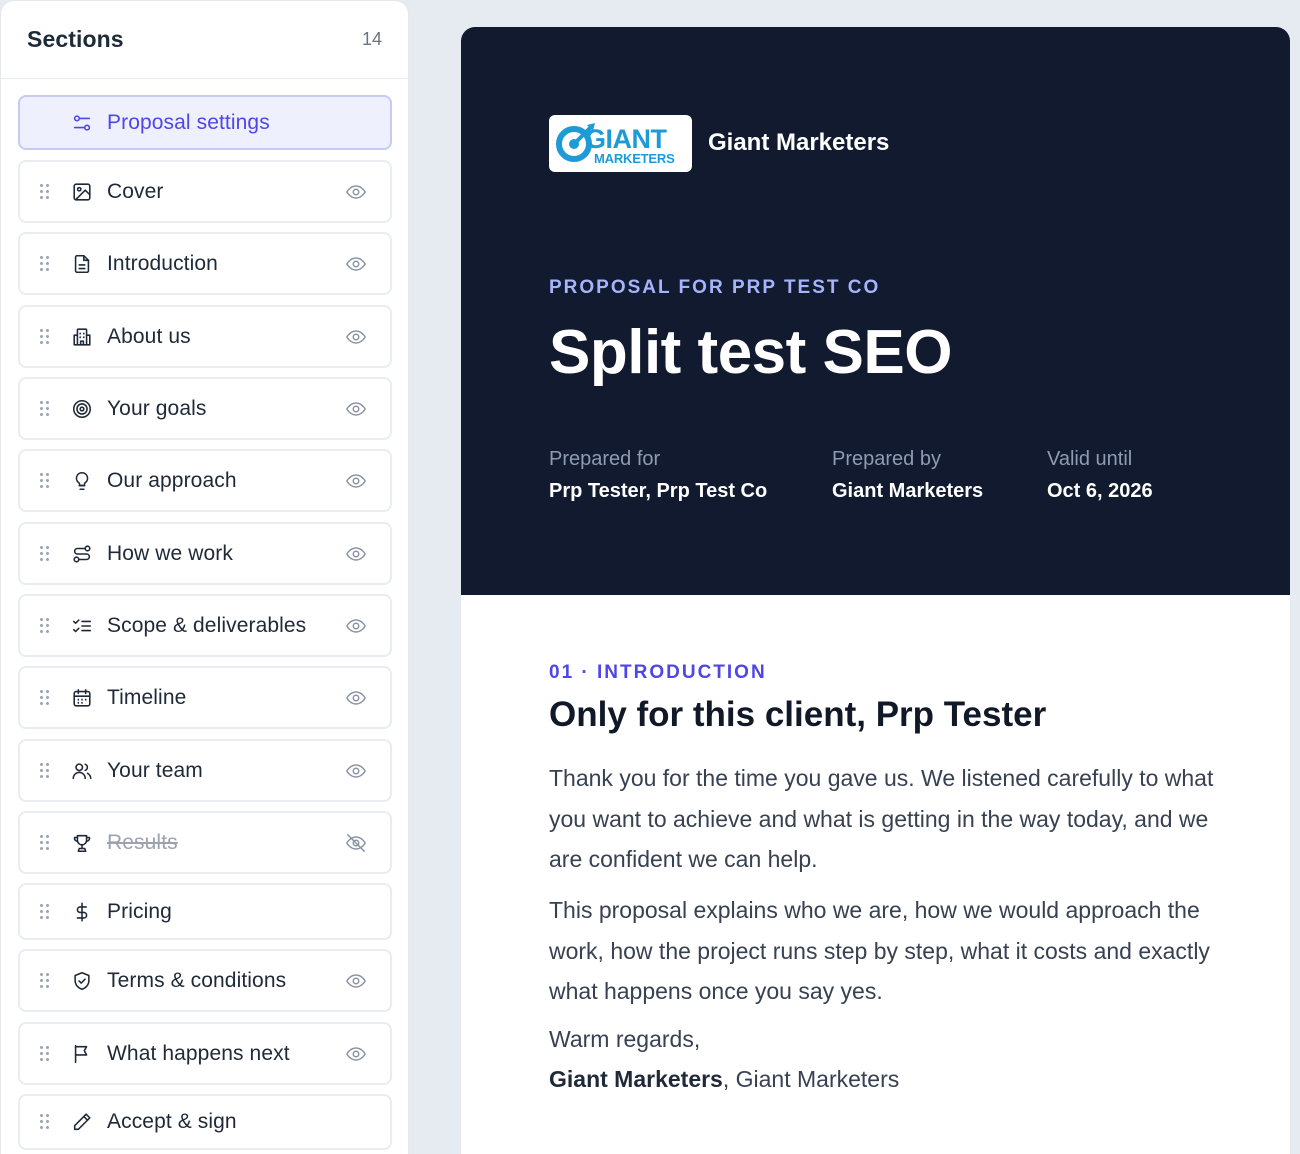 The width and height of the screenshot is (1300, 1154). What do you see at coordinates (715, 287) in the screenshot?
I see `proposal-eyebrow: PROPOSAL FOR PRP TEST CO` at bounding box center [715, 287].